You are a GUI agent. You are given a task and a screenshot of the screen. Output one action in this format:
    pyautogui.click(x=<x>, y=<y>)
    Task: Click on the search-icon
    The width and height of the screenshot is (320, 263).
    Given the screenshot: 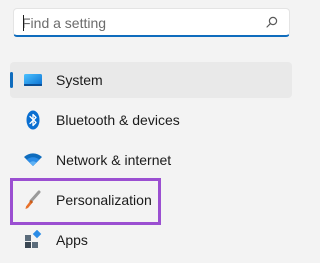 What is the action you would take?
    pyautogui.click(x=272, y=22)
    